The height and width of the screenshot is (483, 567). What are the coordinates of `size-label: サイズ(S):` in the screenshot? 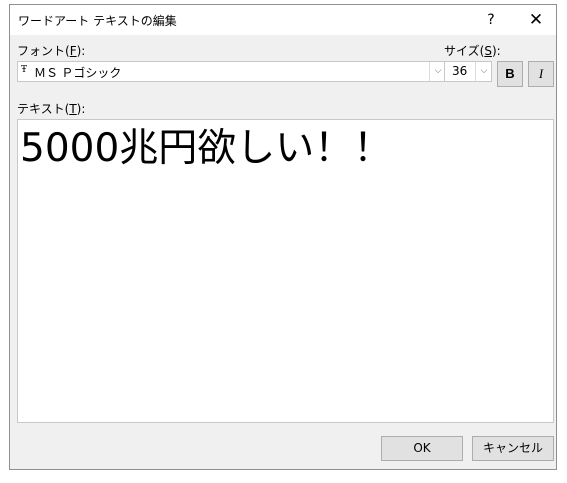 It's located at (472, 51).